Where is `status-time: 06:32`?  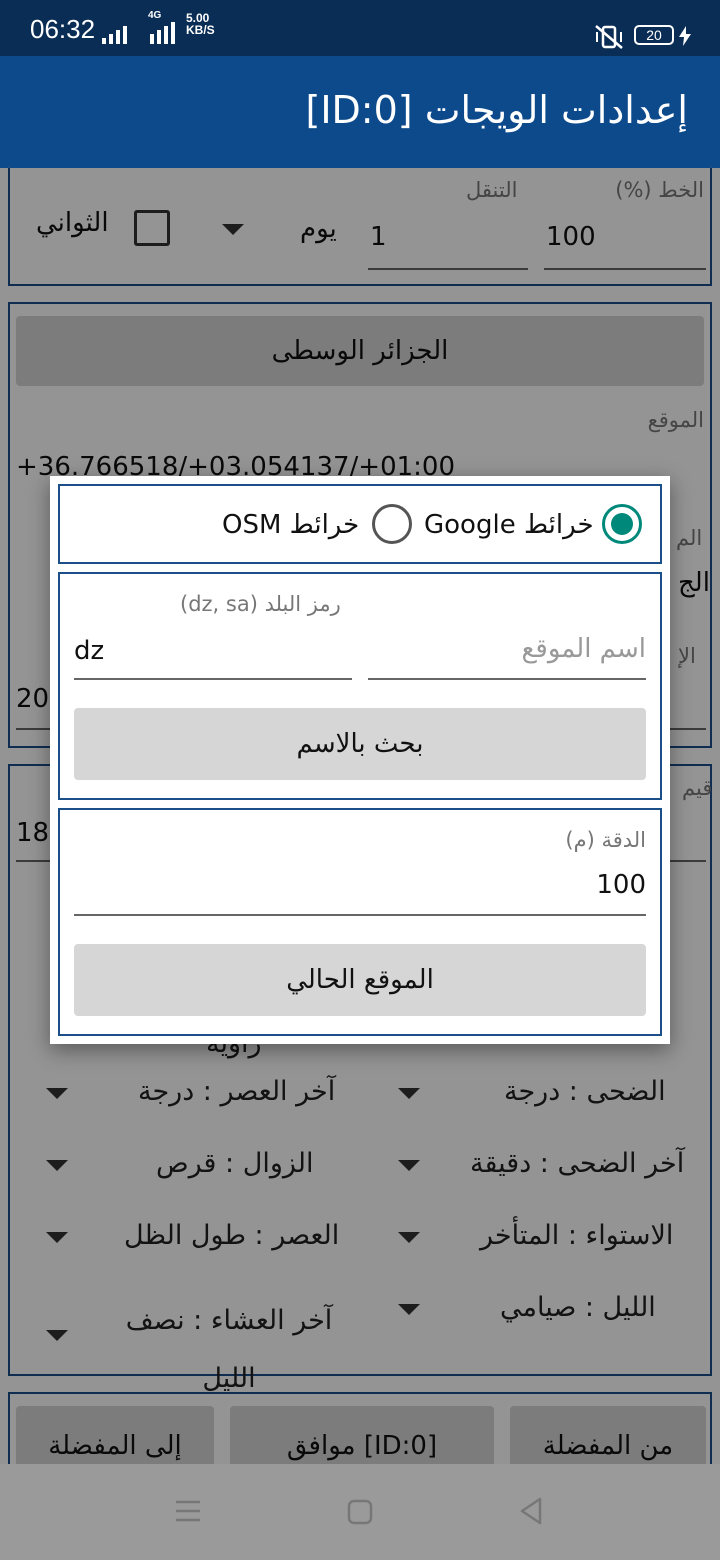 status-time: 06:32 is located at coordinates (63, 29).